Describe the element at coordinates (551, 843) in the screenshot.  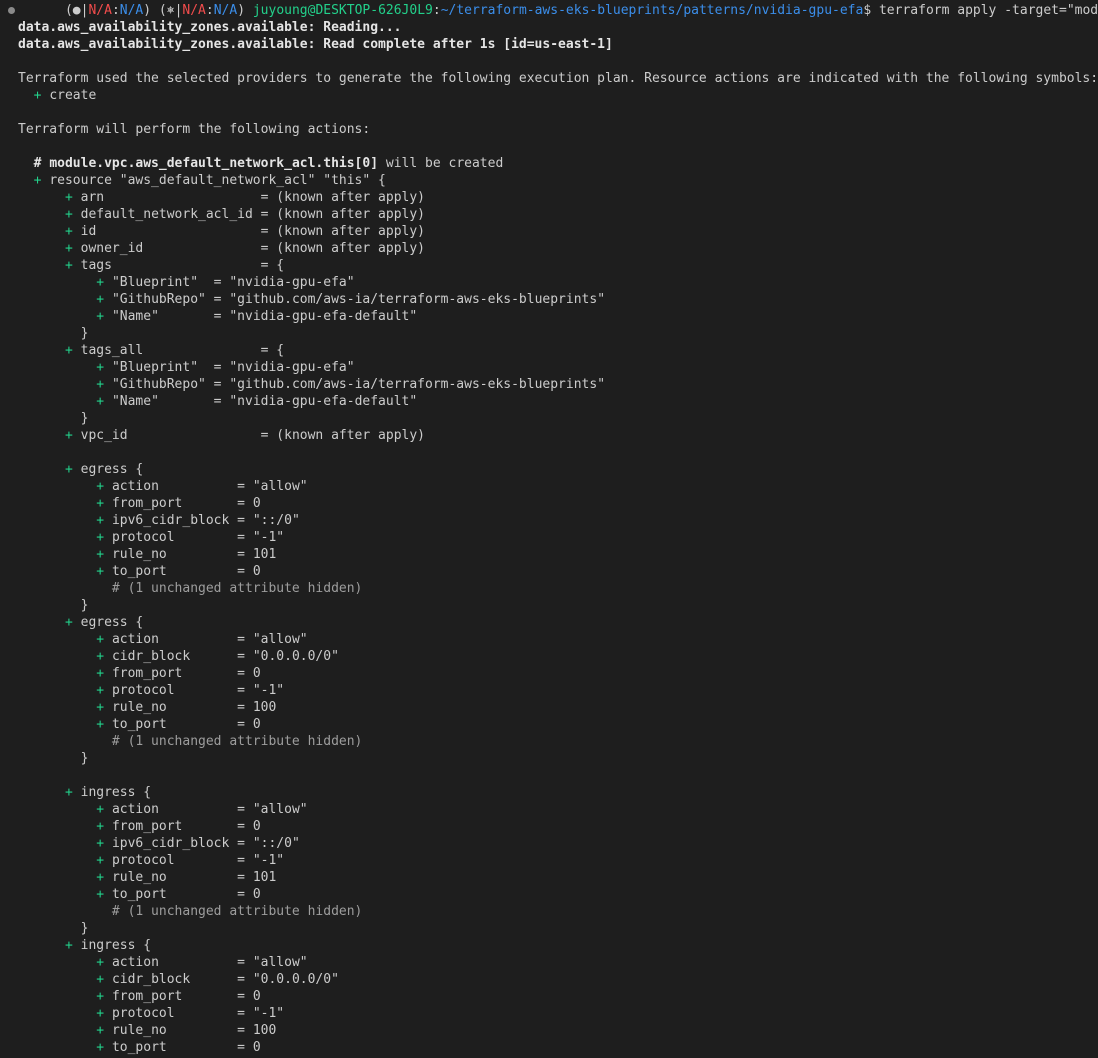
I see `attr-line: + ipv6_cidr_block = "::/0"` at that location.